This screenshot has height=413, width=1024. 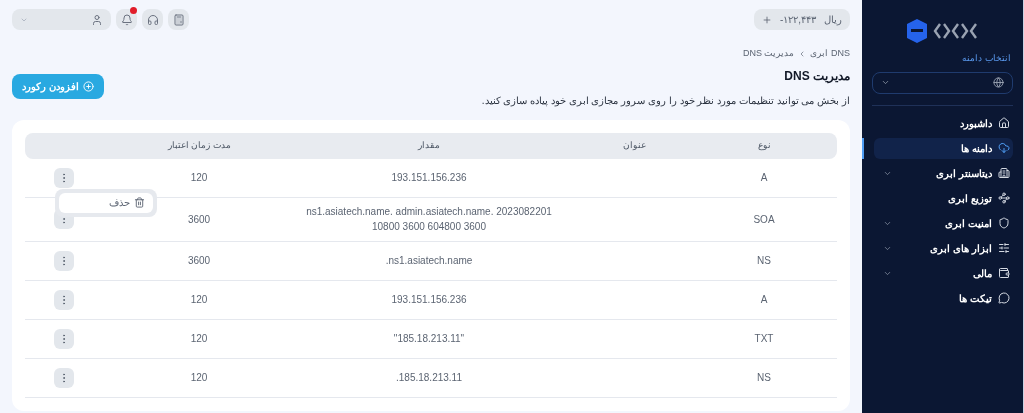 I want to click on nav-item: امنیت ابری, so click(x=943, y=223).